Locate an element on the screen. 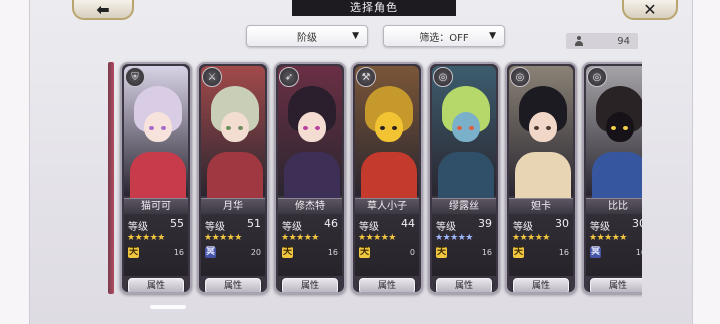 This screenshot has width=720, height=324. character-name: 比比 is located at coordinates (614, 206).